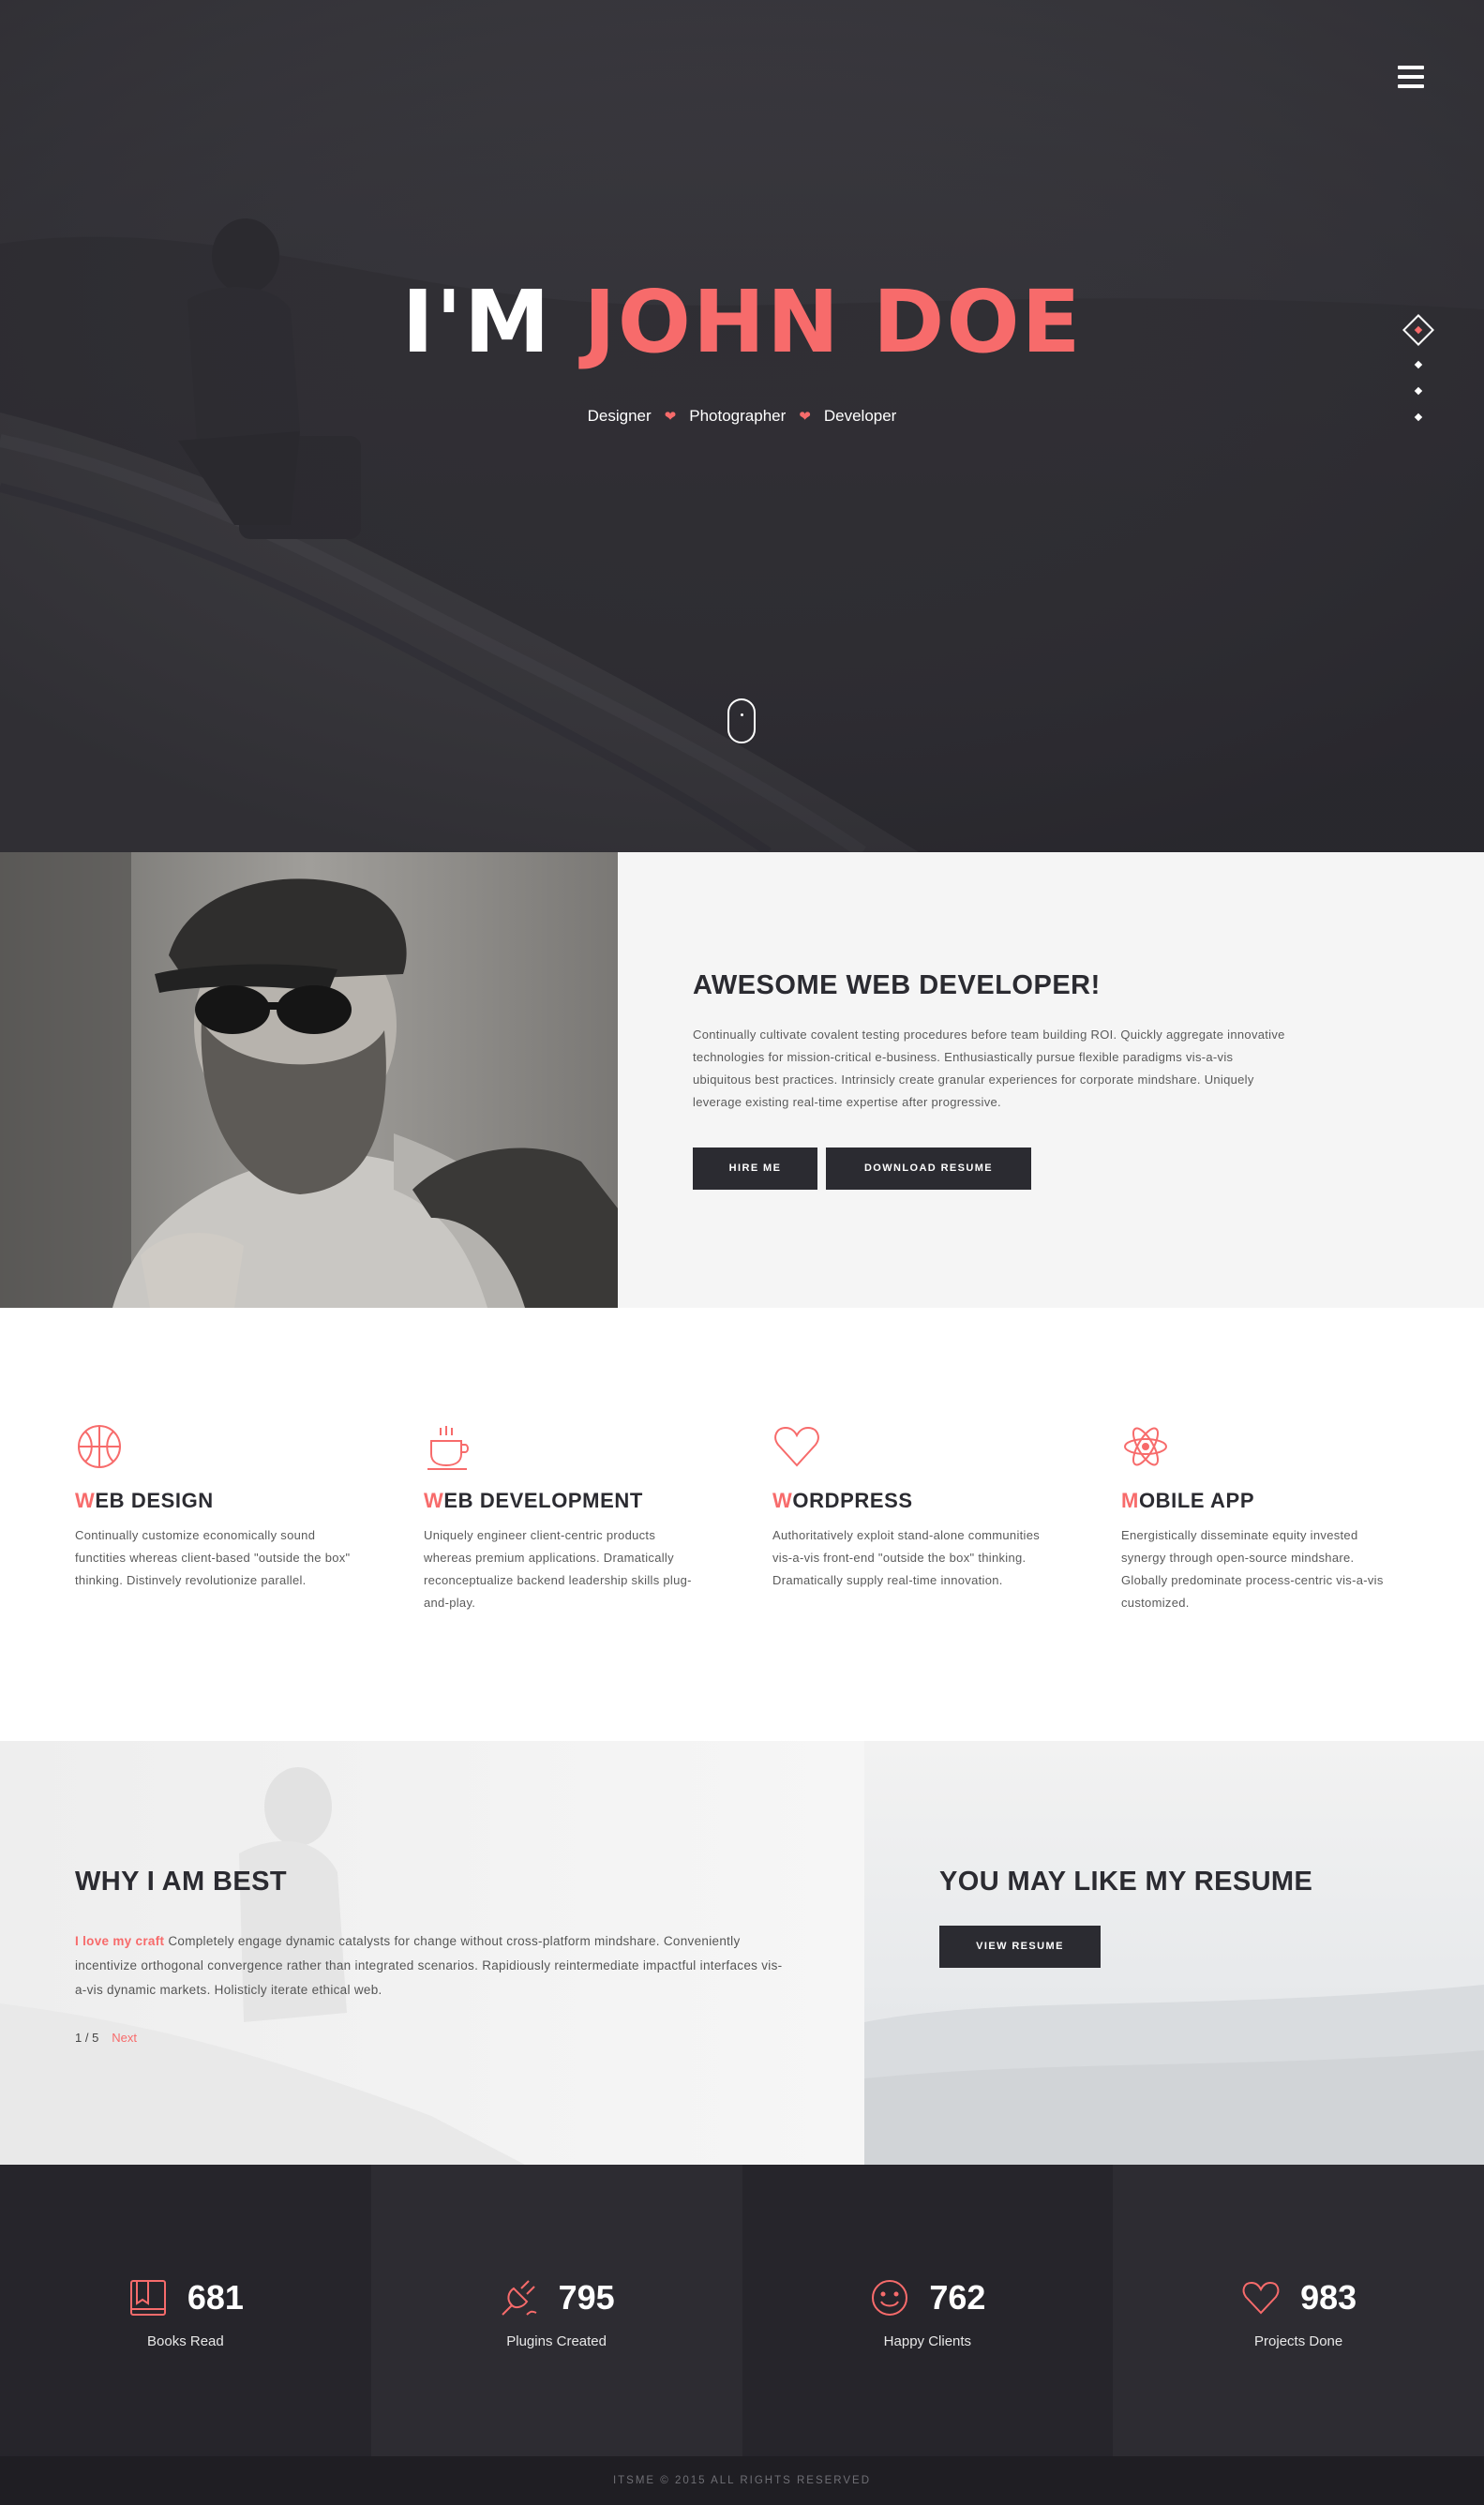  What do you see at coordinates (469, 2038) in the screenshot?
I see `testimonial-pager: 1 / 5 Next` at bounding box center [469, 2038].